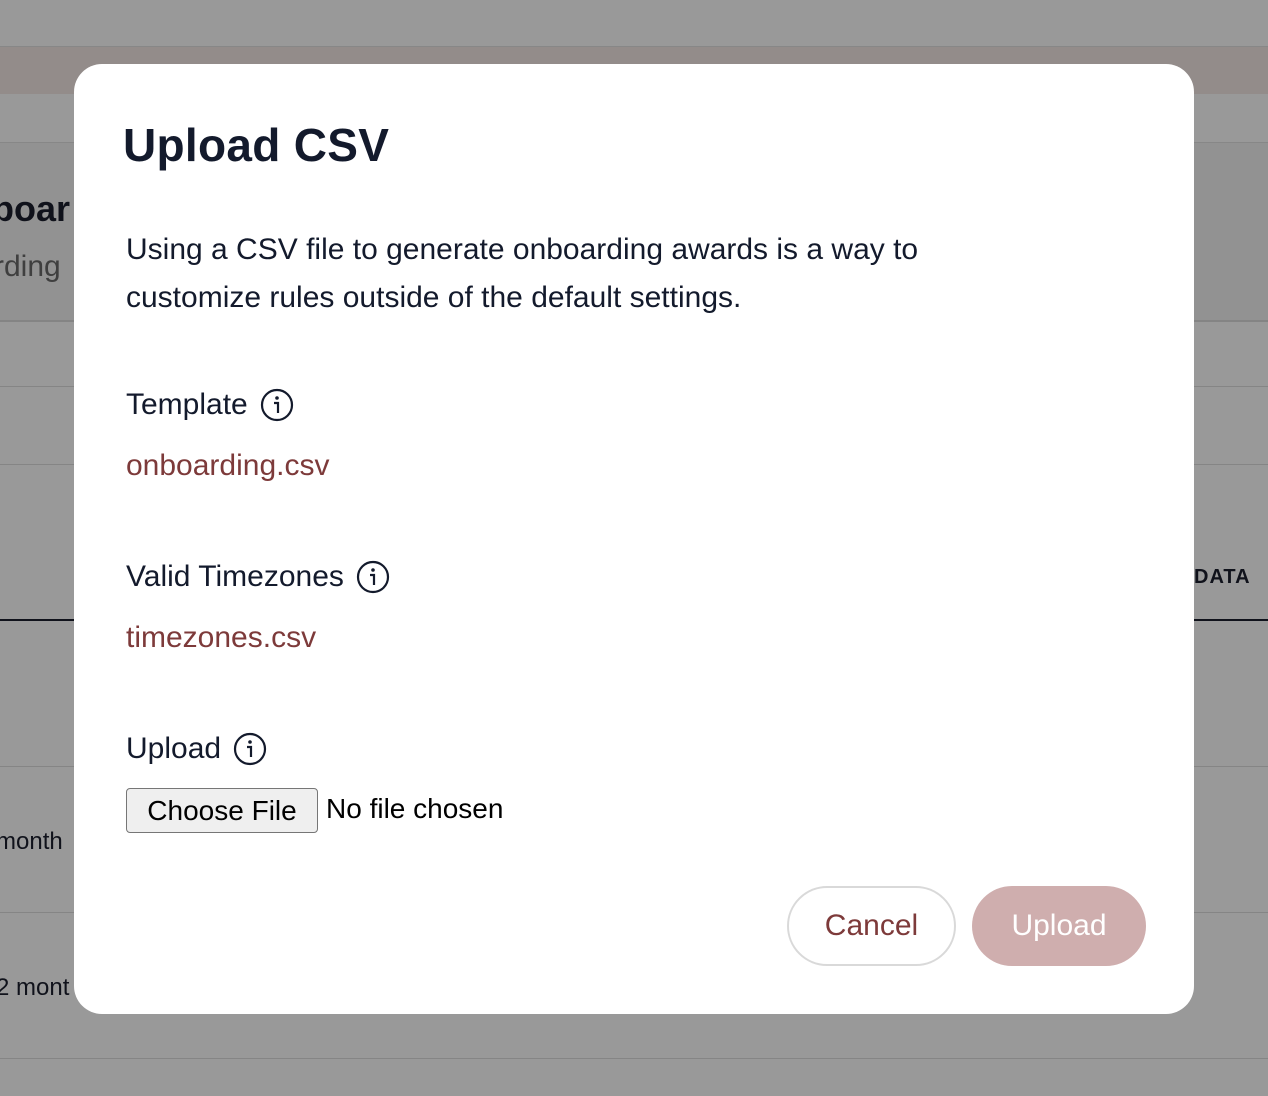 This screenshot has width=1268, height=1096. I want to click on upload-button: Upload, so click(1059, 926).